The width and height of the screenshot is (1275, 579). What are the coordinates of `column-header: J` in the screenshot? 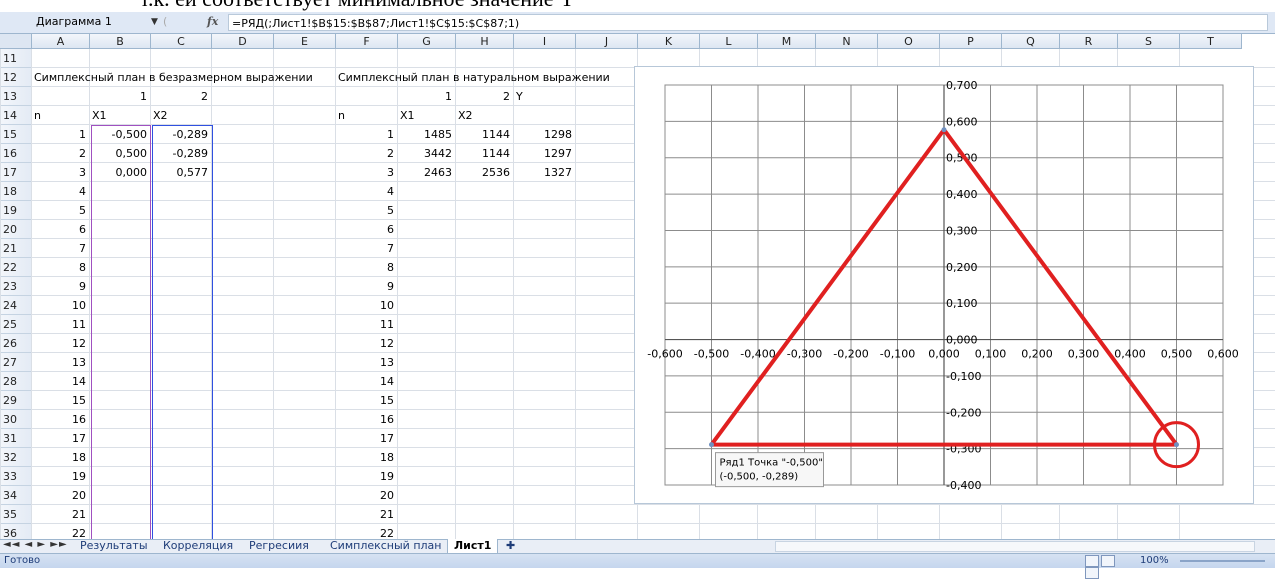 It's located at (607, 41).